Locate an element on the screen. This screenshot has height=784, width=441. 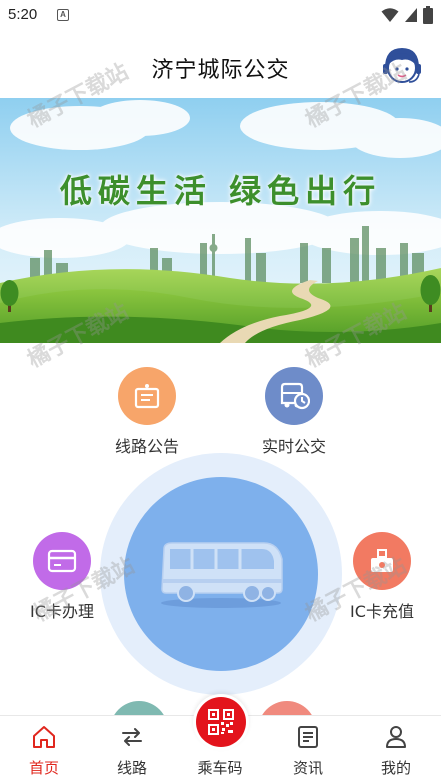
realtime-bus-circle is located at coordinates (294, 396).